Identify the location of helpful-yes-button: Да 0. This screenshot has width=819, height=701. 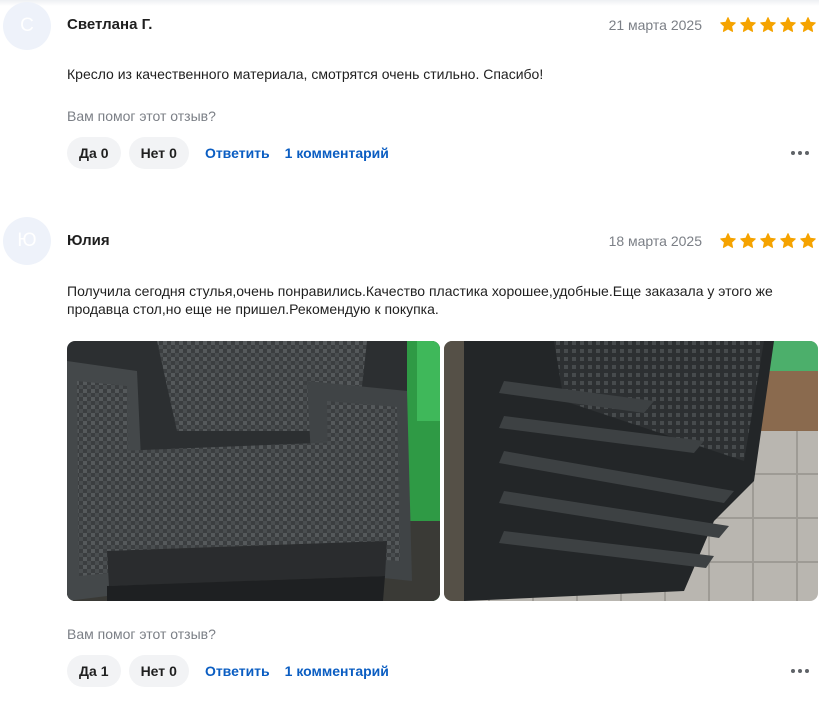
(94, 153).